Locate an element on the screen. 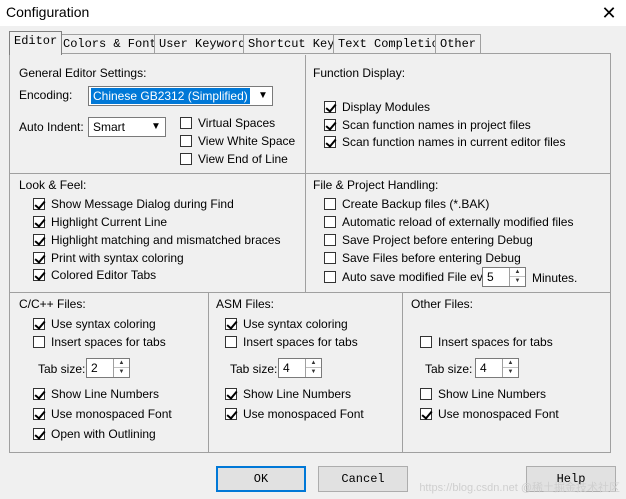  auto-indent-select: Smart ▼ is located at coordinates (127, 127).